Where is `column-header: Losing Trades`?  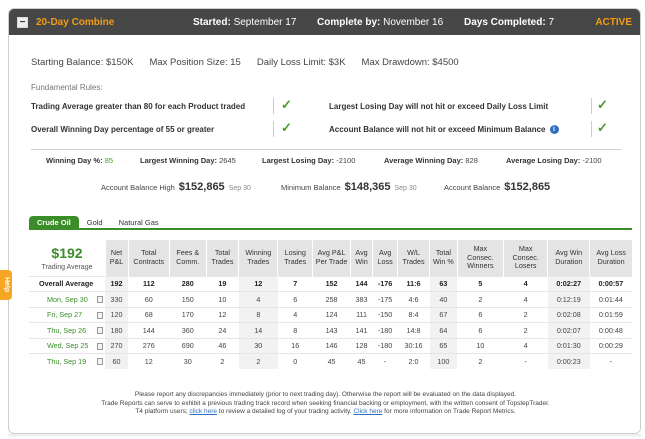
column-header: Losing Trades is located at coordinates (295, 258).